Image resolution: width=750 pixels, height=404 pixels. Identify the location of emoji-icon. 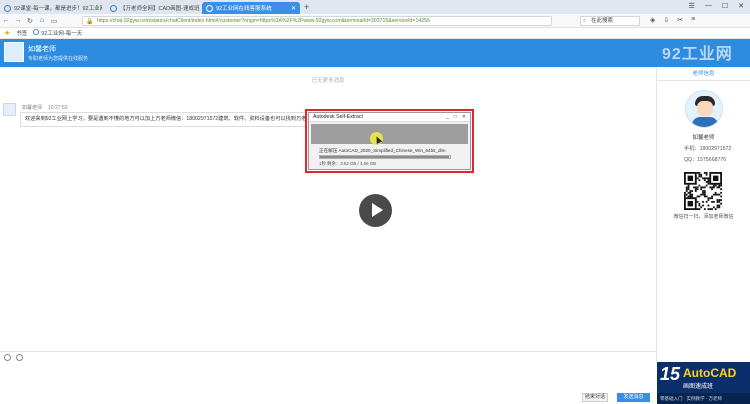
(7, 357).